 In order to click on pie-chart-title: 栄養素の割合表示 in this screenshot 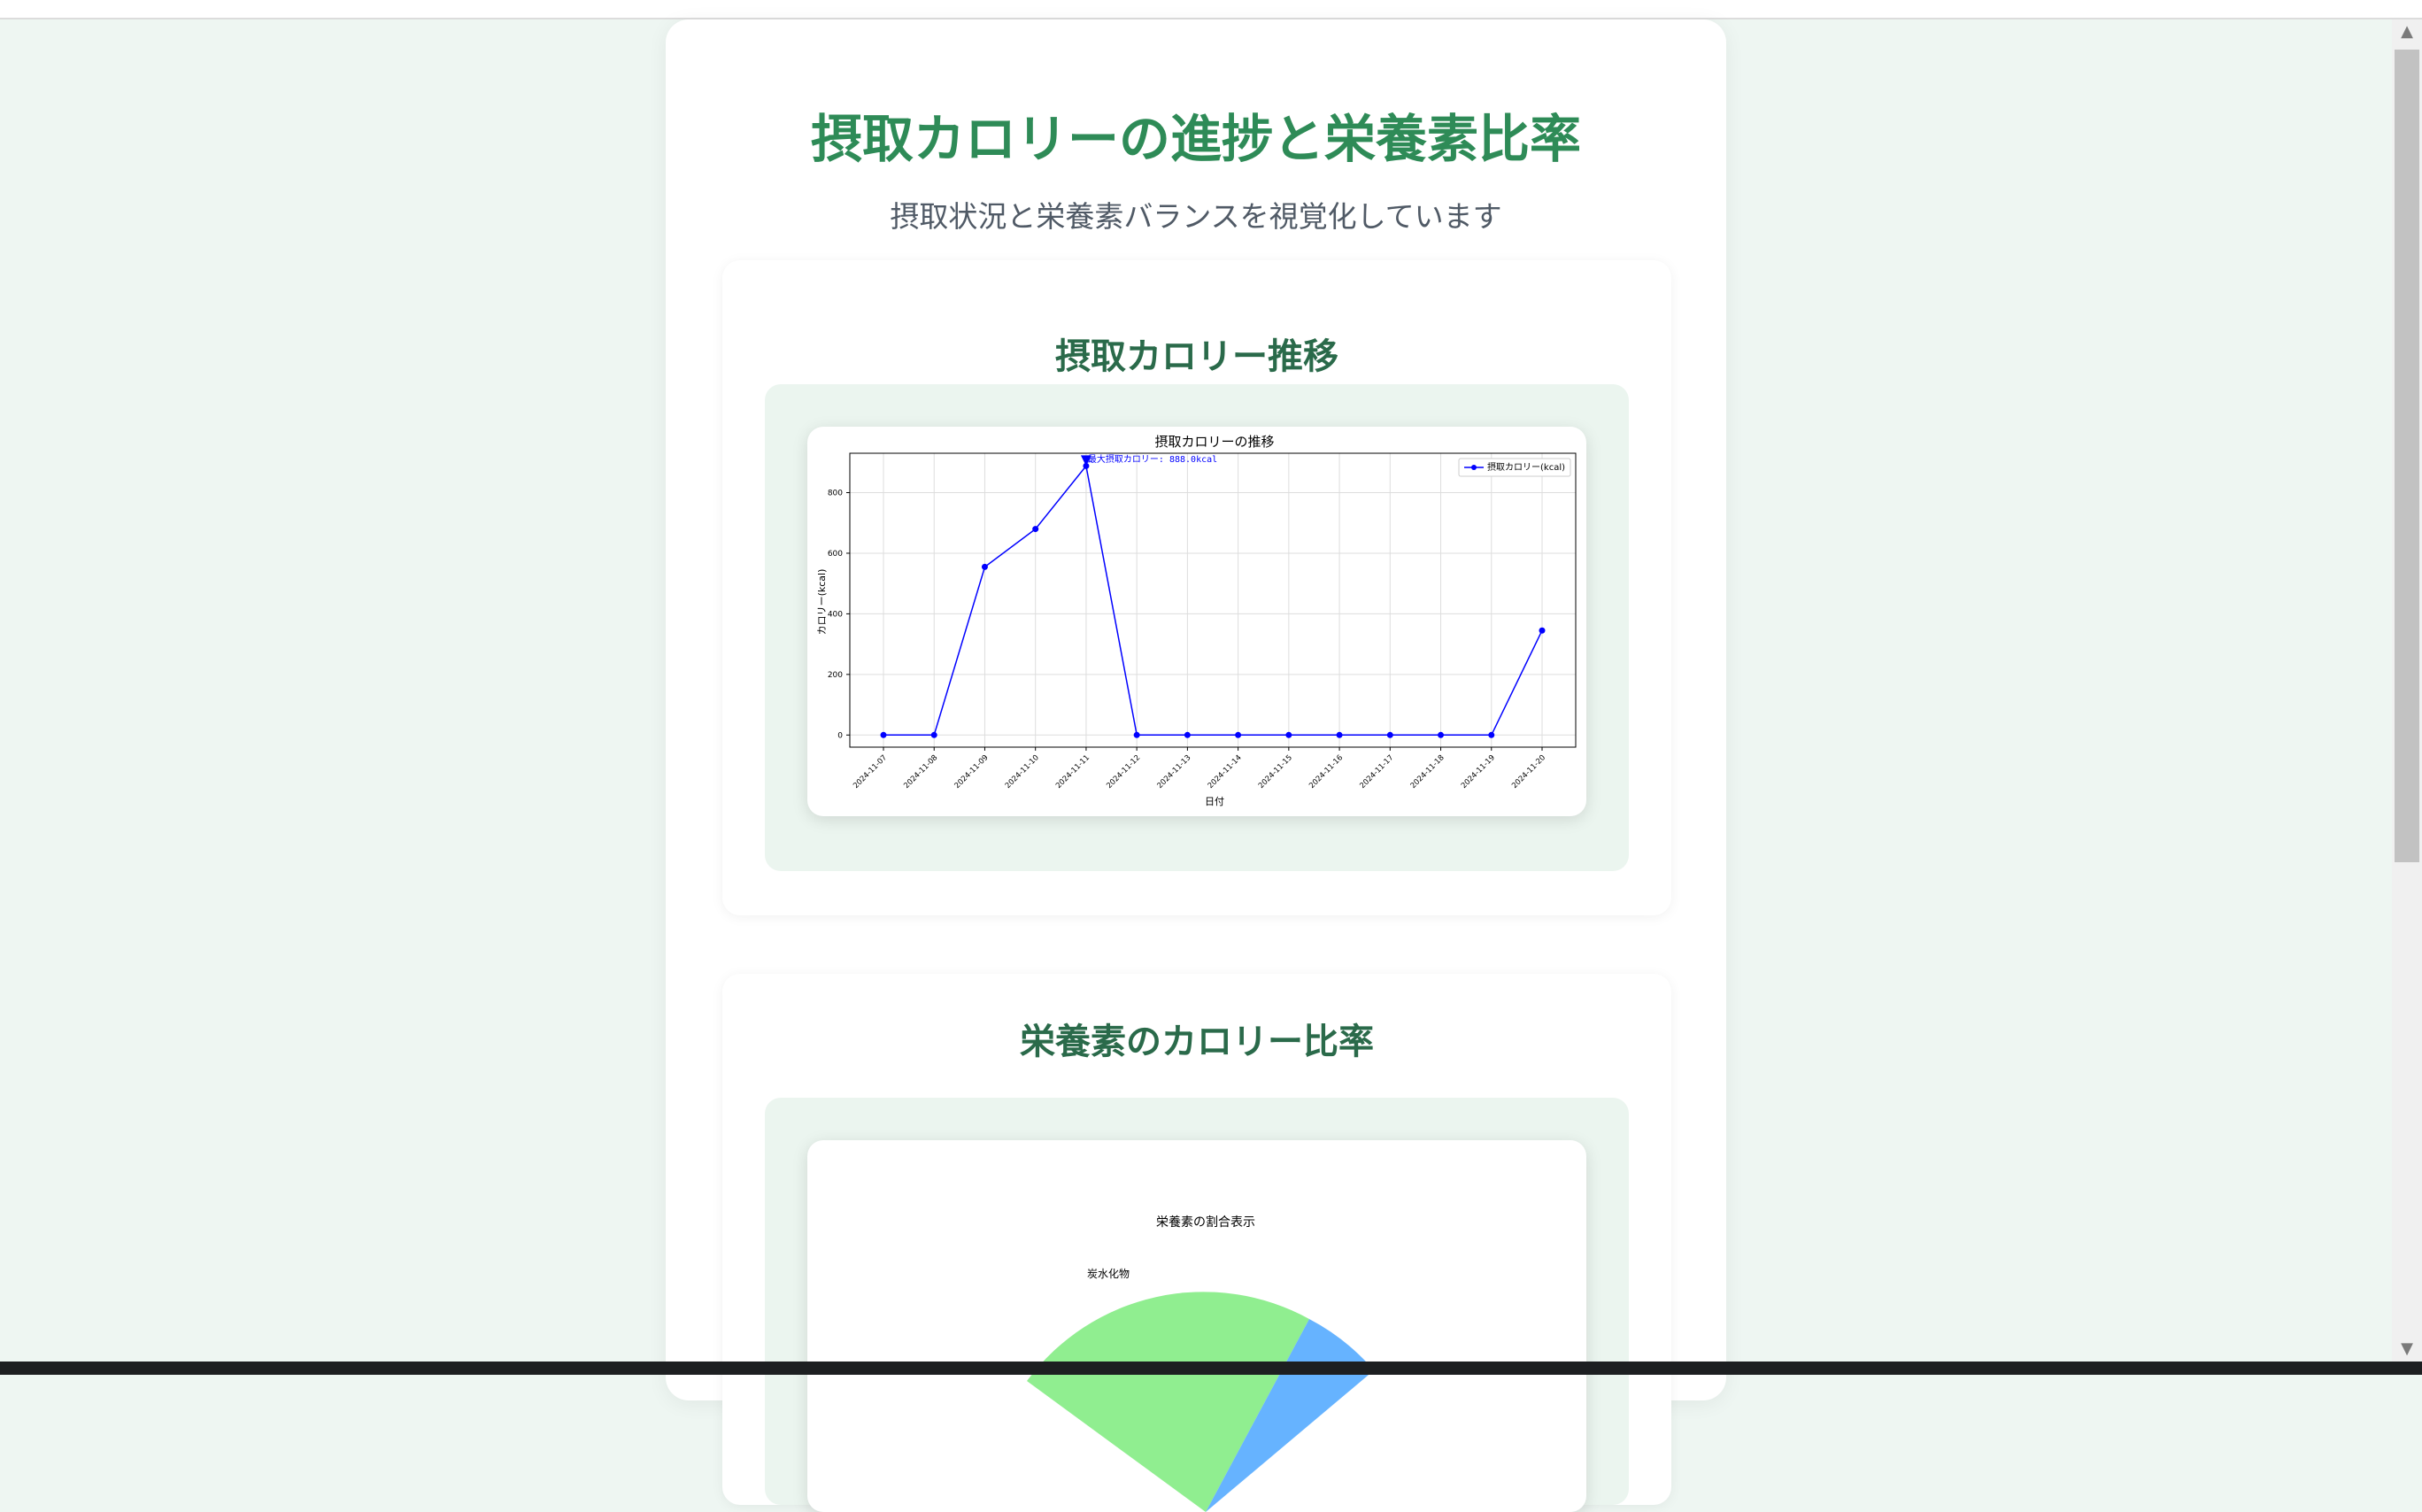, I will do `click(1205, 1222)`.